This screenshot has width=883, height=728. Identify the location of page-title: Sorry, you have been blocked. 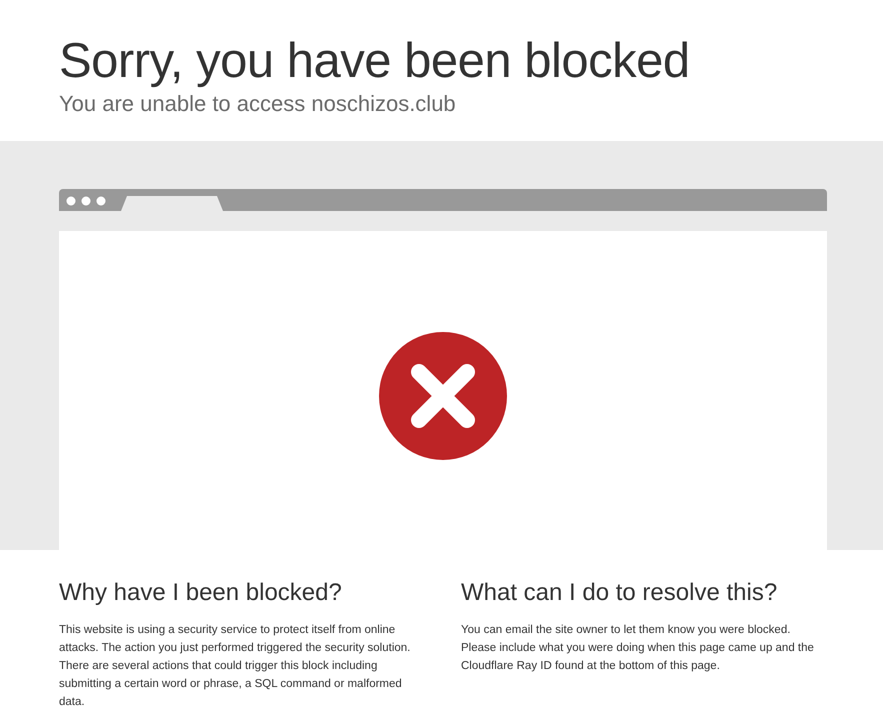
(375, 61).